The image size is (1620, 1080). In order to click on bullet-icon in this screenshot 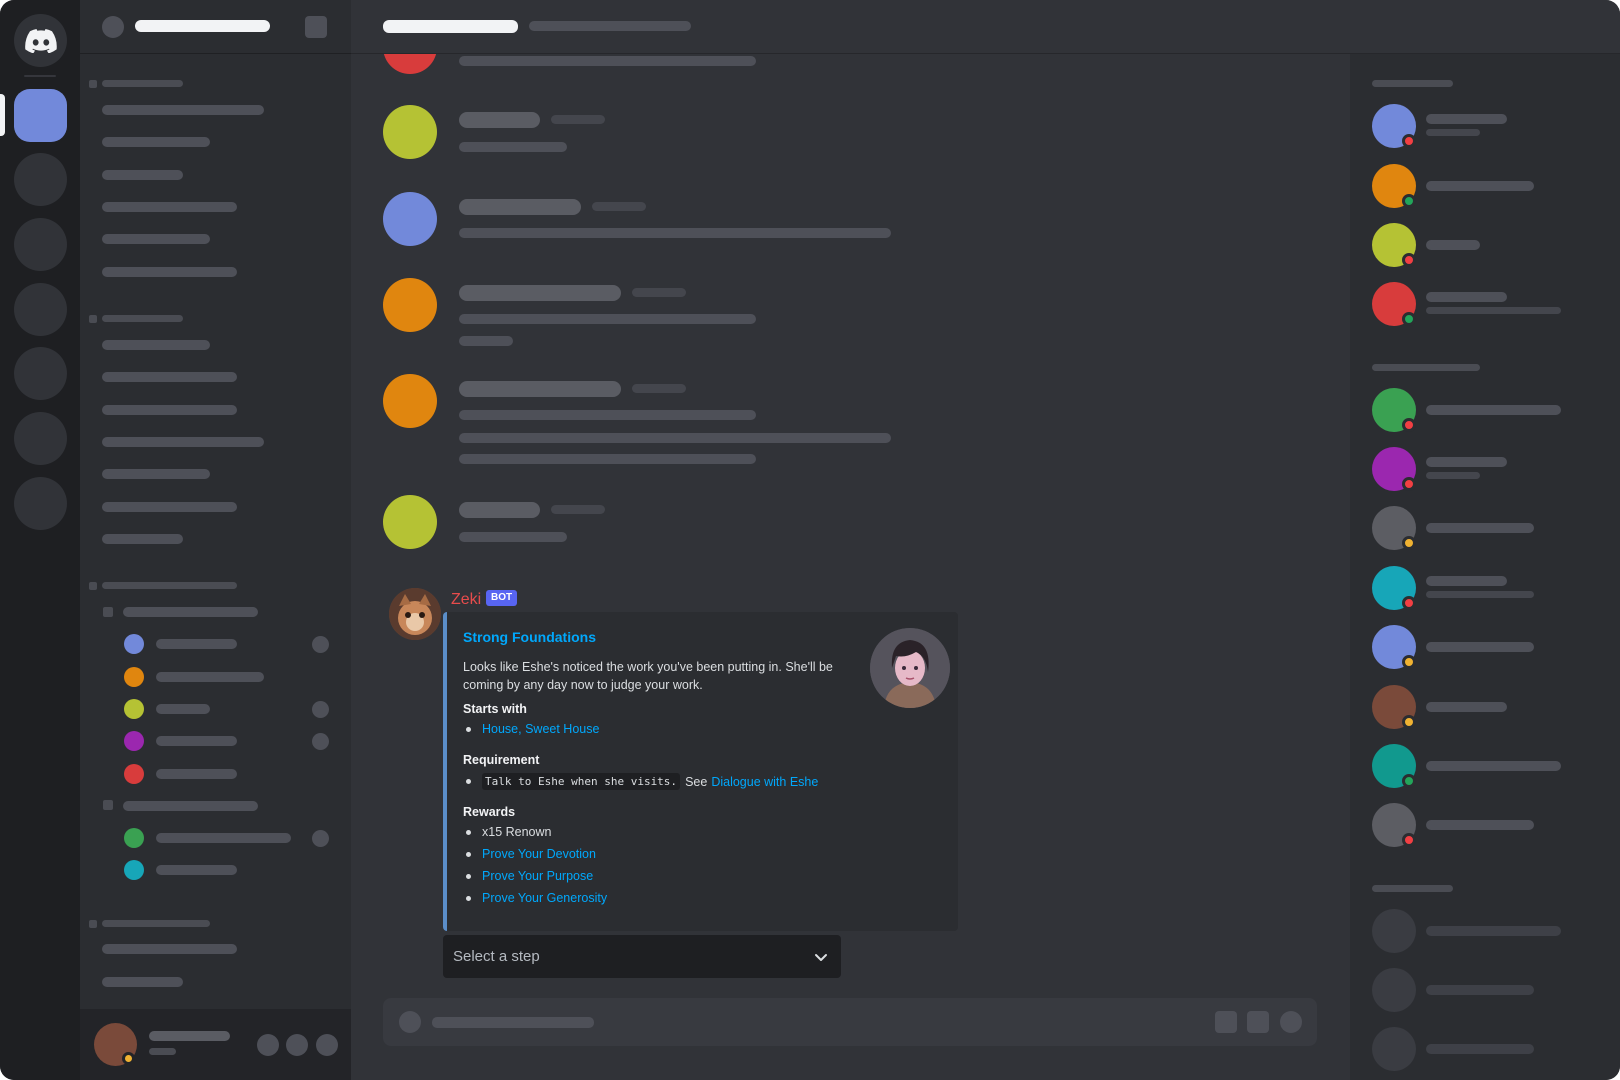, I will do `click(468, 876)`.